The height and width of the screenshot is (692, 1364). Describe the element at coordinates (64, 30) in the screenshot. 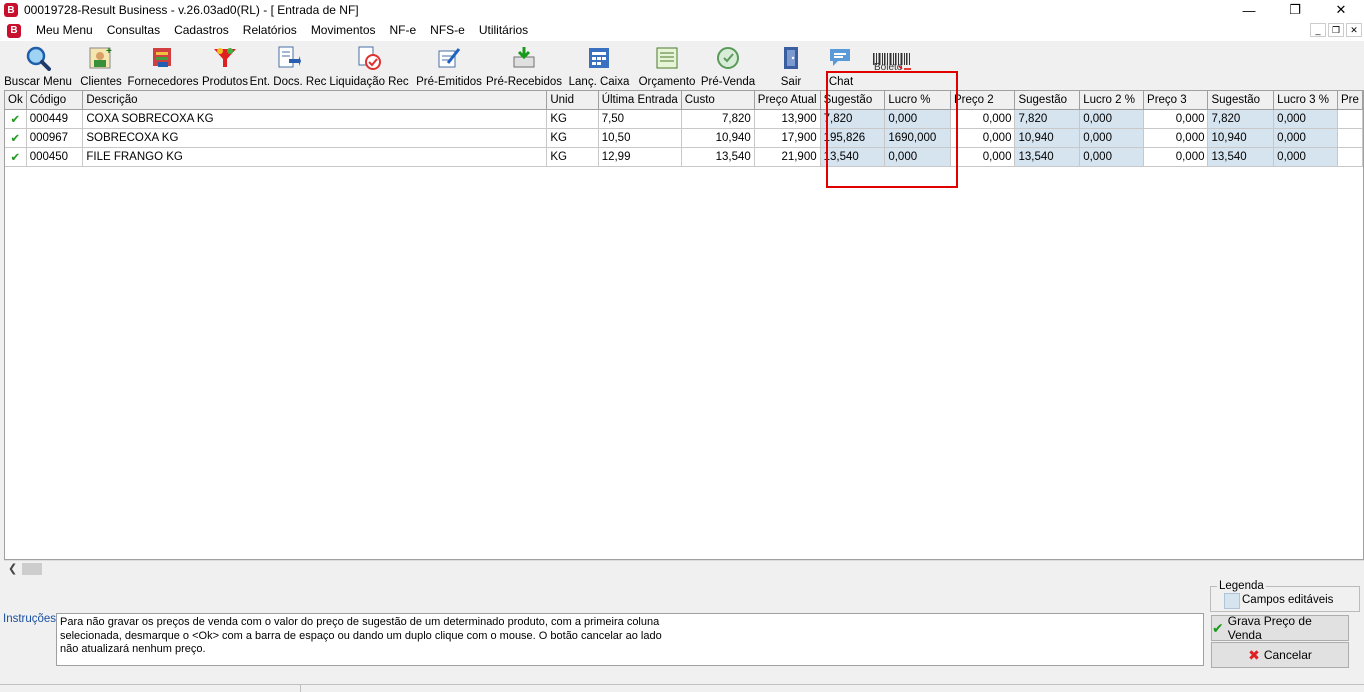

I see `menu-meu-menu: Meu Menu` at that location.